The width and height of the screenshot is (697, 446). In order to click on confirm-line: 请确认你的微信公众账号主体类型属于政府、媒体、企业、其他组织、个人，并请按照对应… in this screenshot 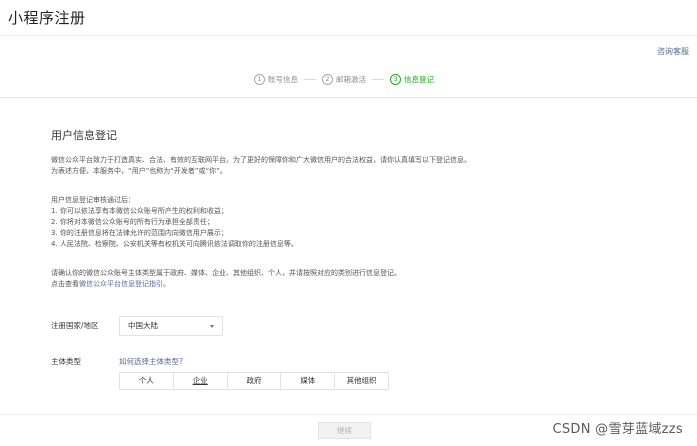, I will do `click(226, 273)`.